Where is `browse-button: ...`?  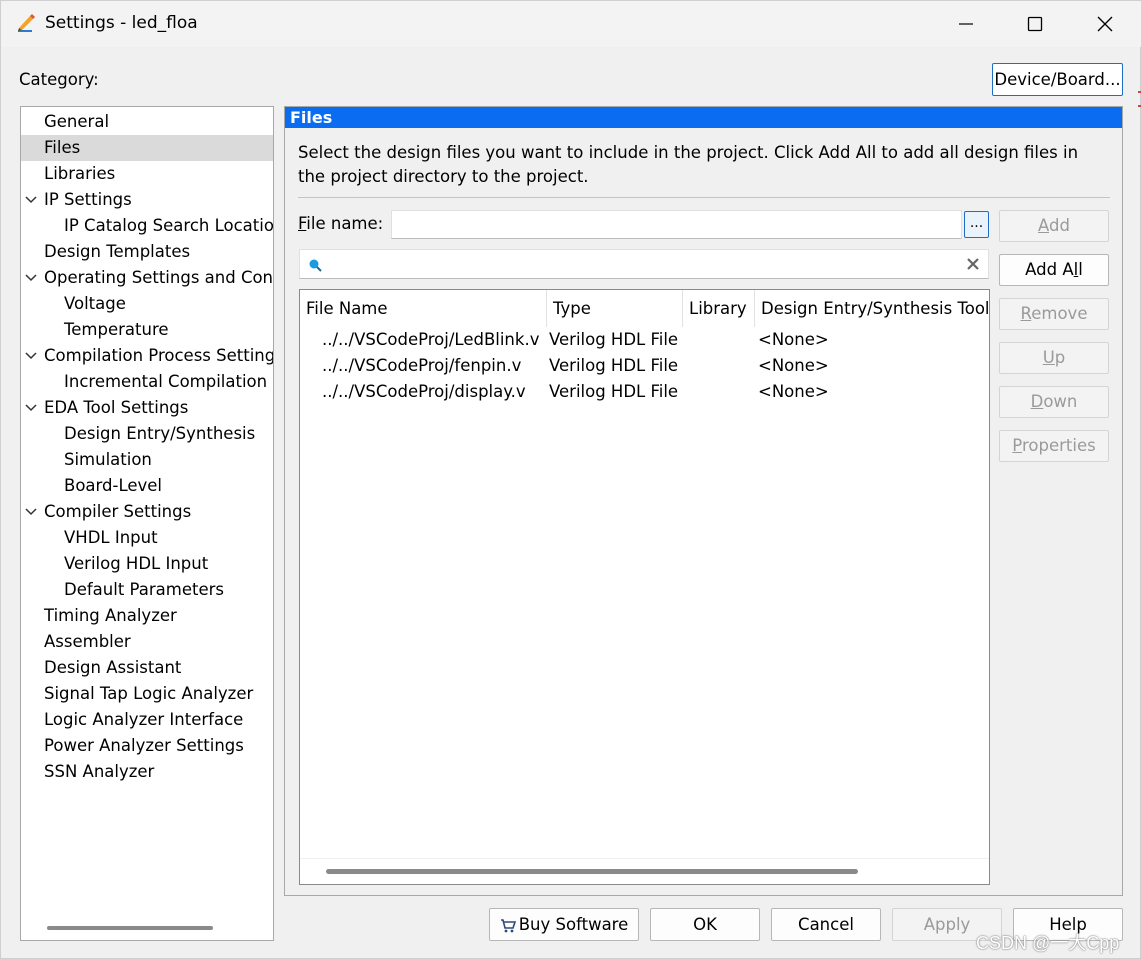 browse-button: ... is located at coordinates (976, 224).